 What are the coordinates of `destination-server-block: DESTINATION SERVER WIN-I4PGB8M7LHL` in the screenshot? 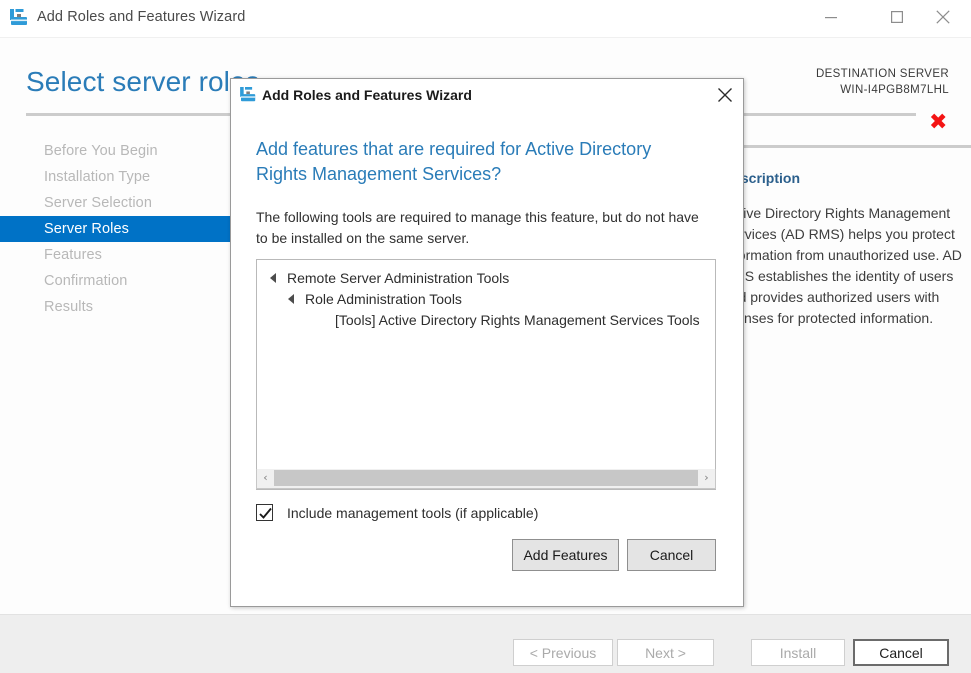 It's located at (882, 82).